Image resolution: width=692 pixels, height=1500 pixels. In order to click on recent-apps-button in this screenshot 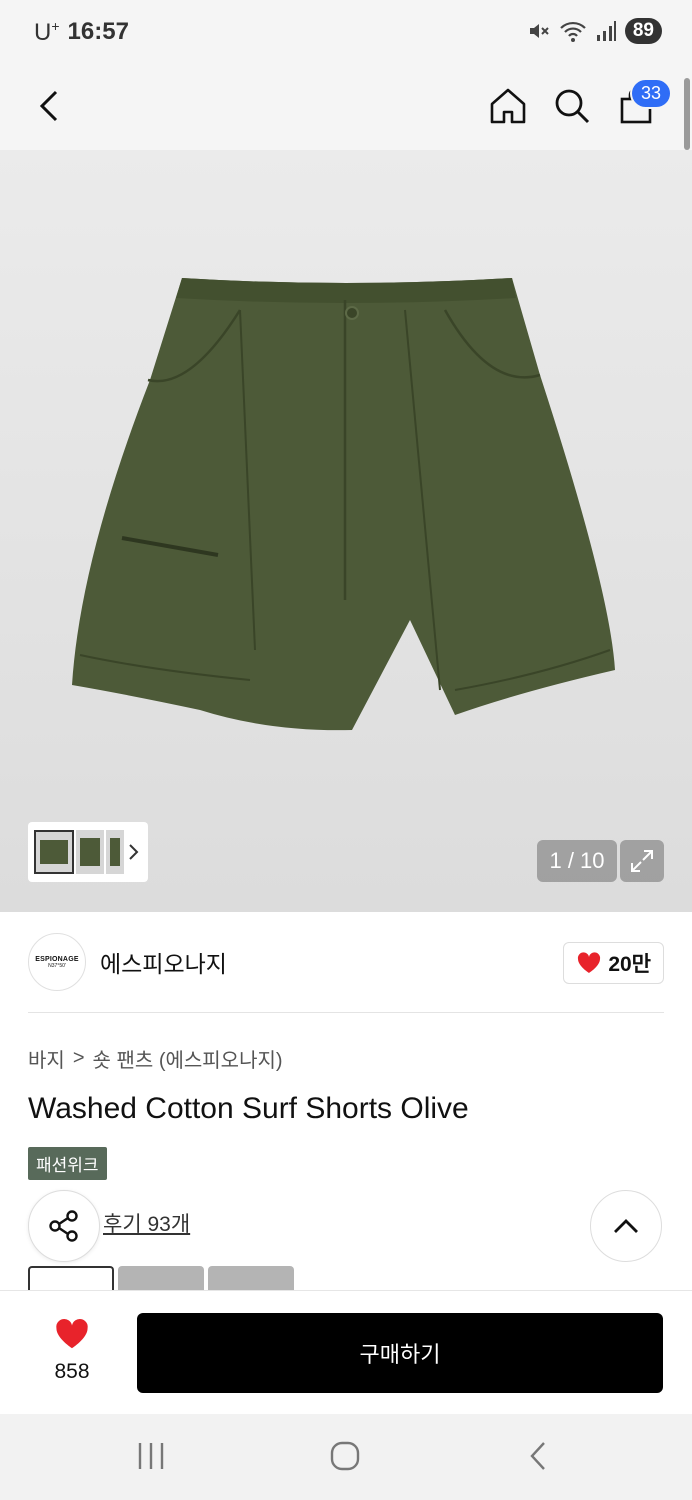, I will do `click(151, 1456)`.